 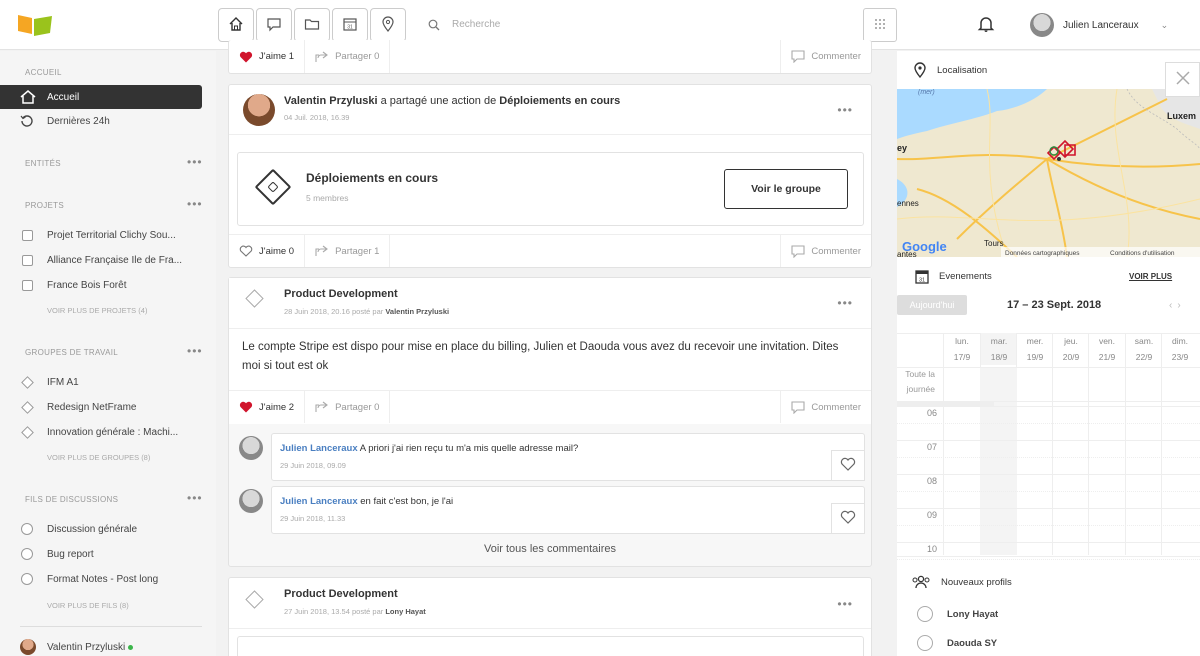 I want to click on calendar-day-header: ven. 21/9, so click(x=1107, y=349).